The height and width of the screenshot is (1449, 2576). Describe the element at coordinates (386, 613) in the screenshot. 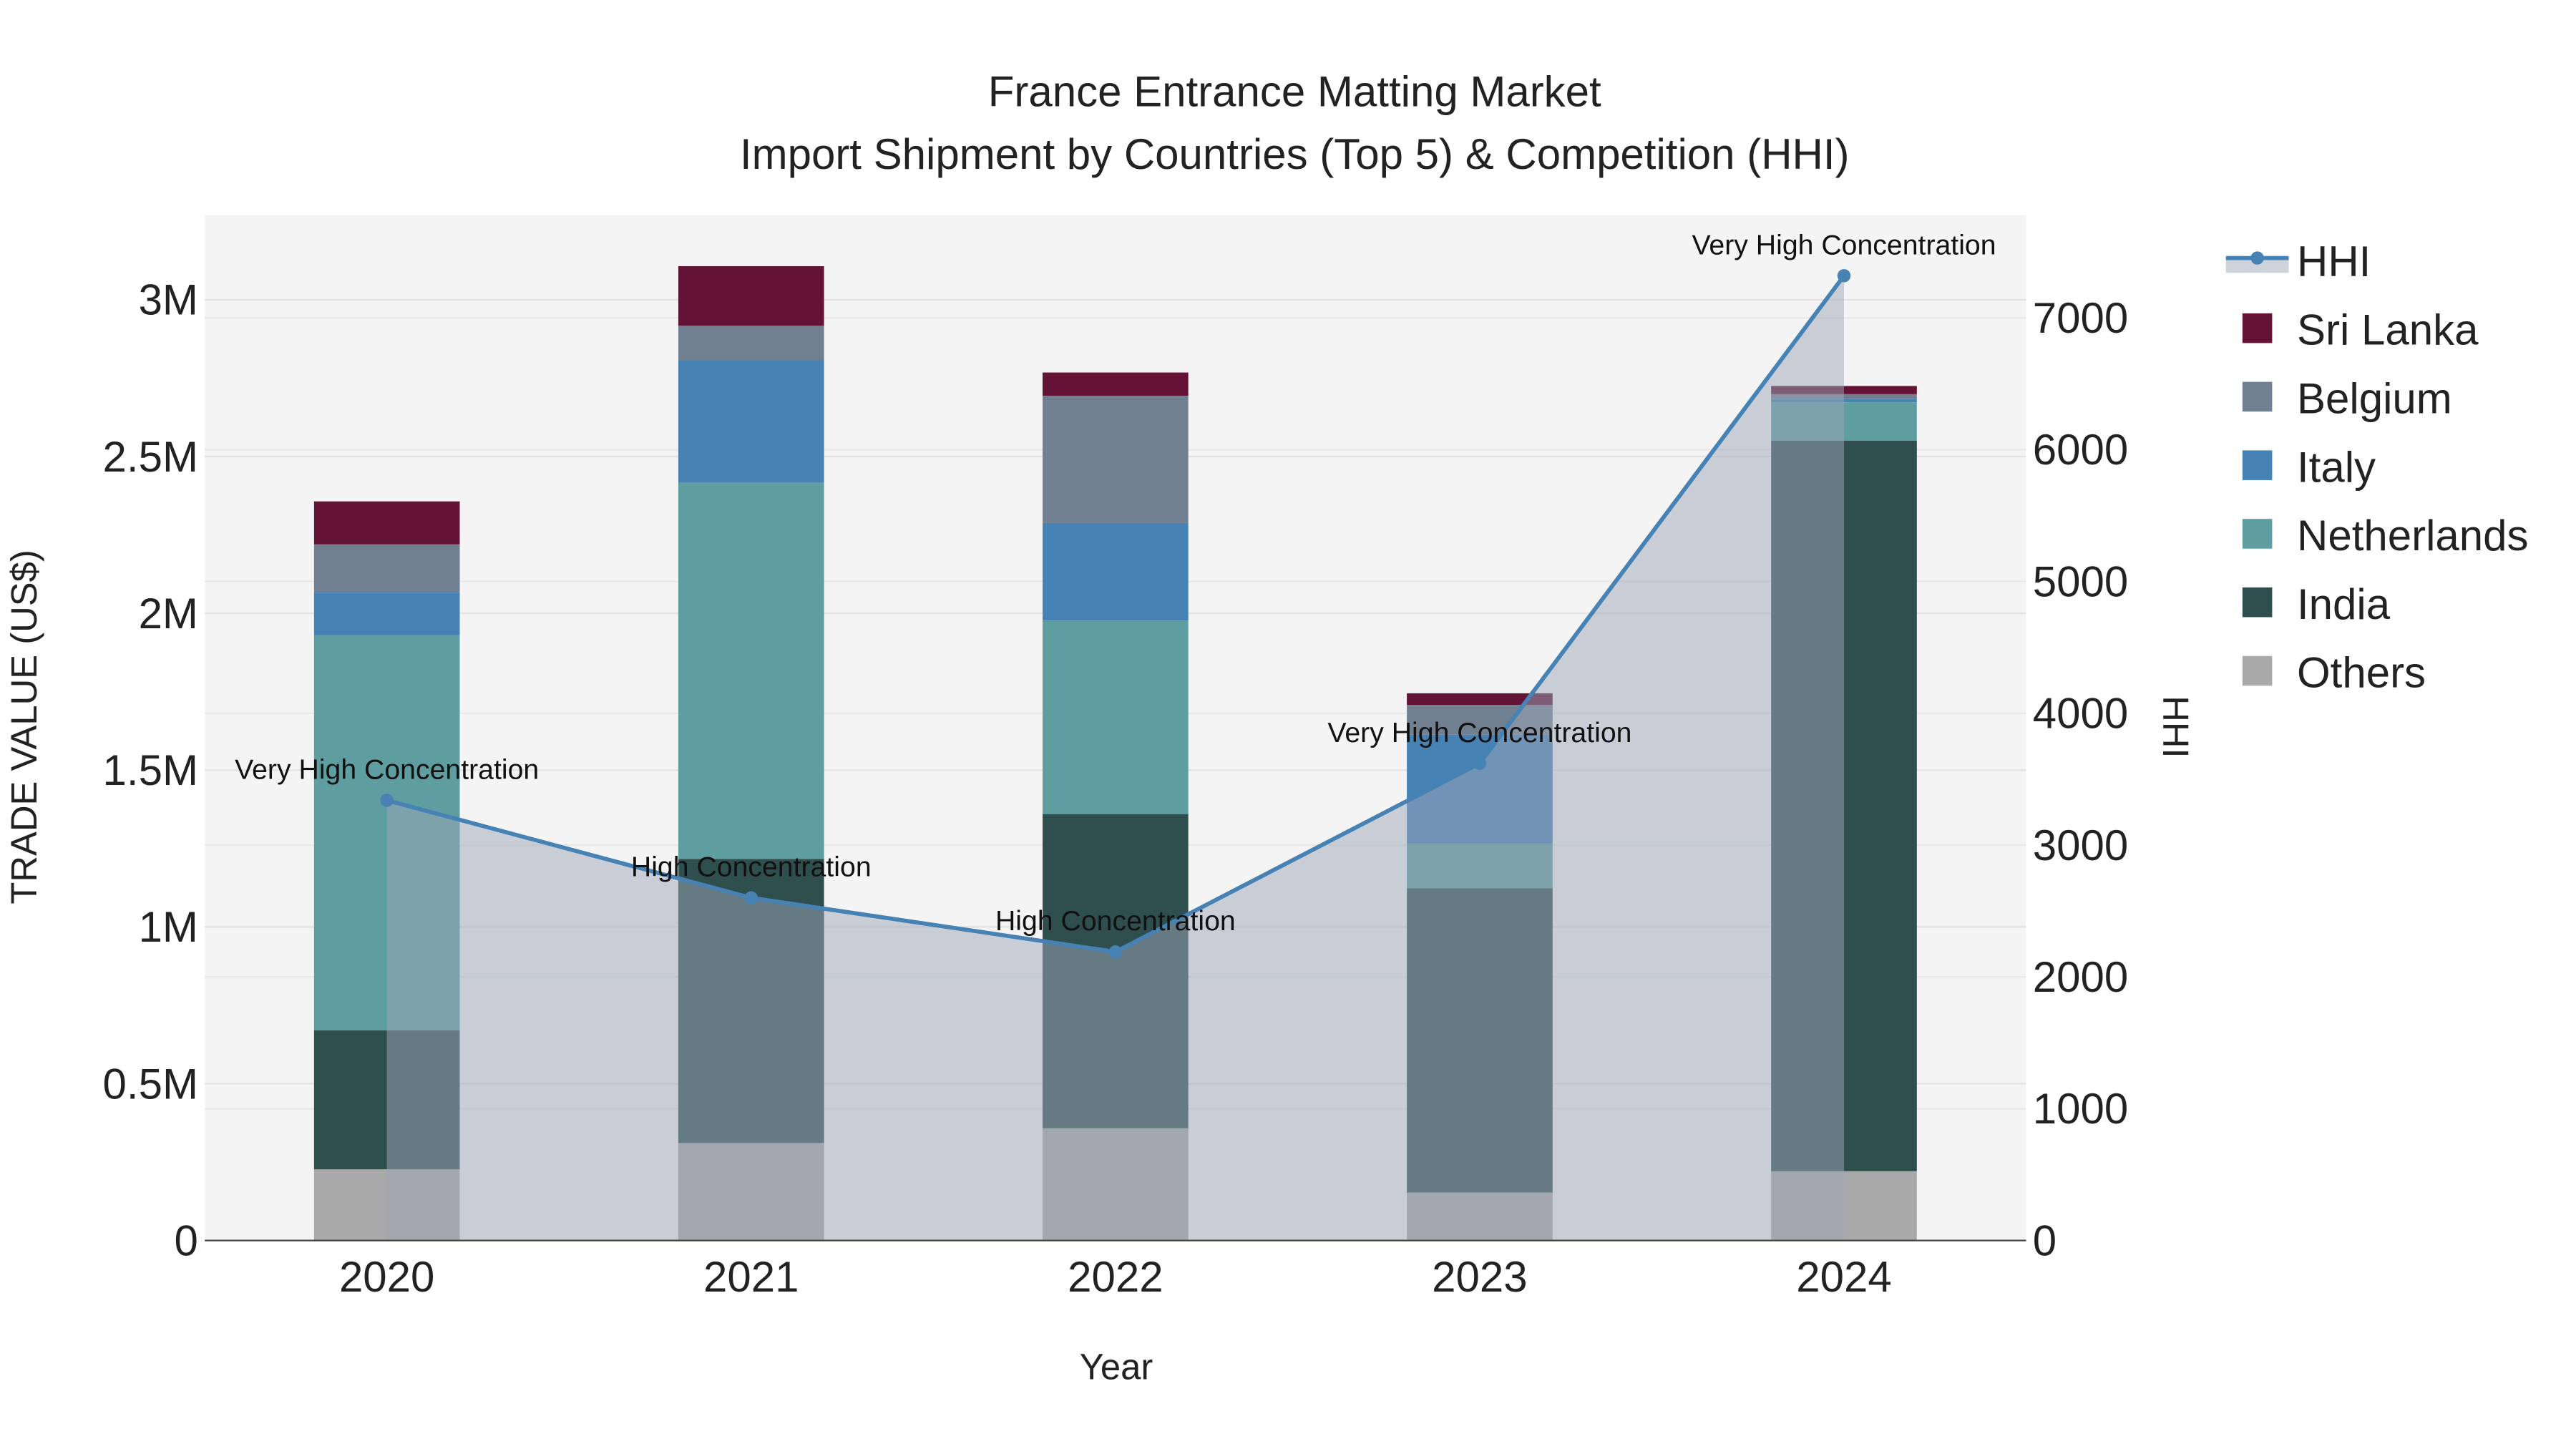

I see `bar-italy-2020` at that location.